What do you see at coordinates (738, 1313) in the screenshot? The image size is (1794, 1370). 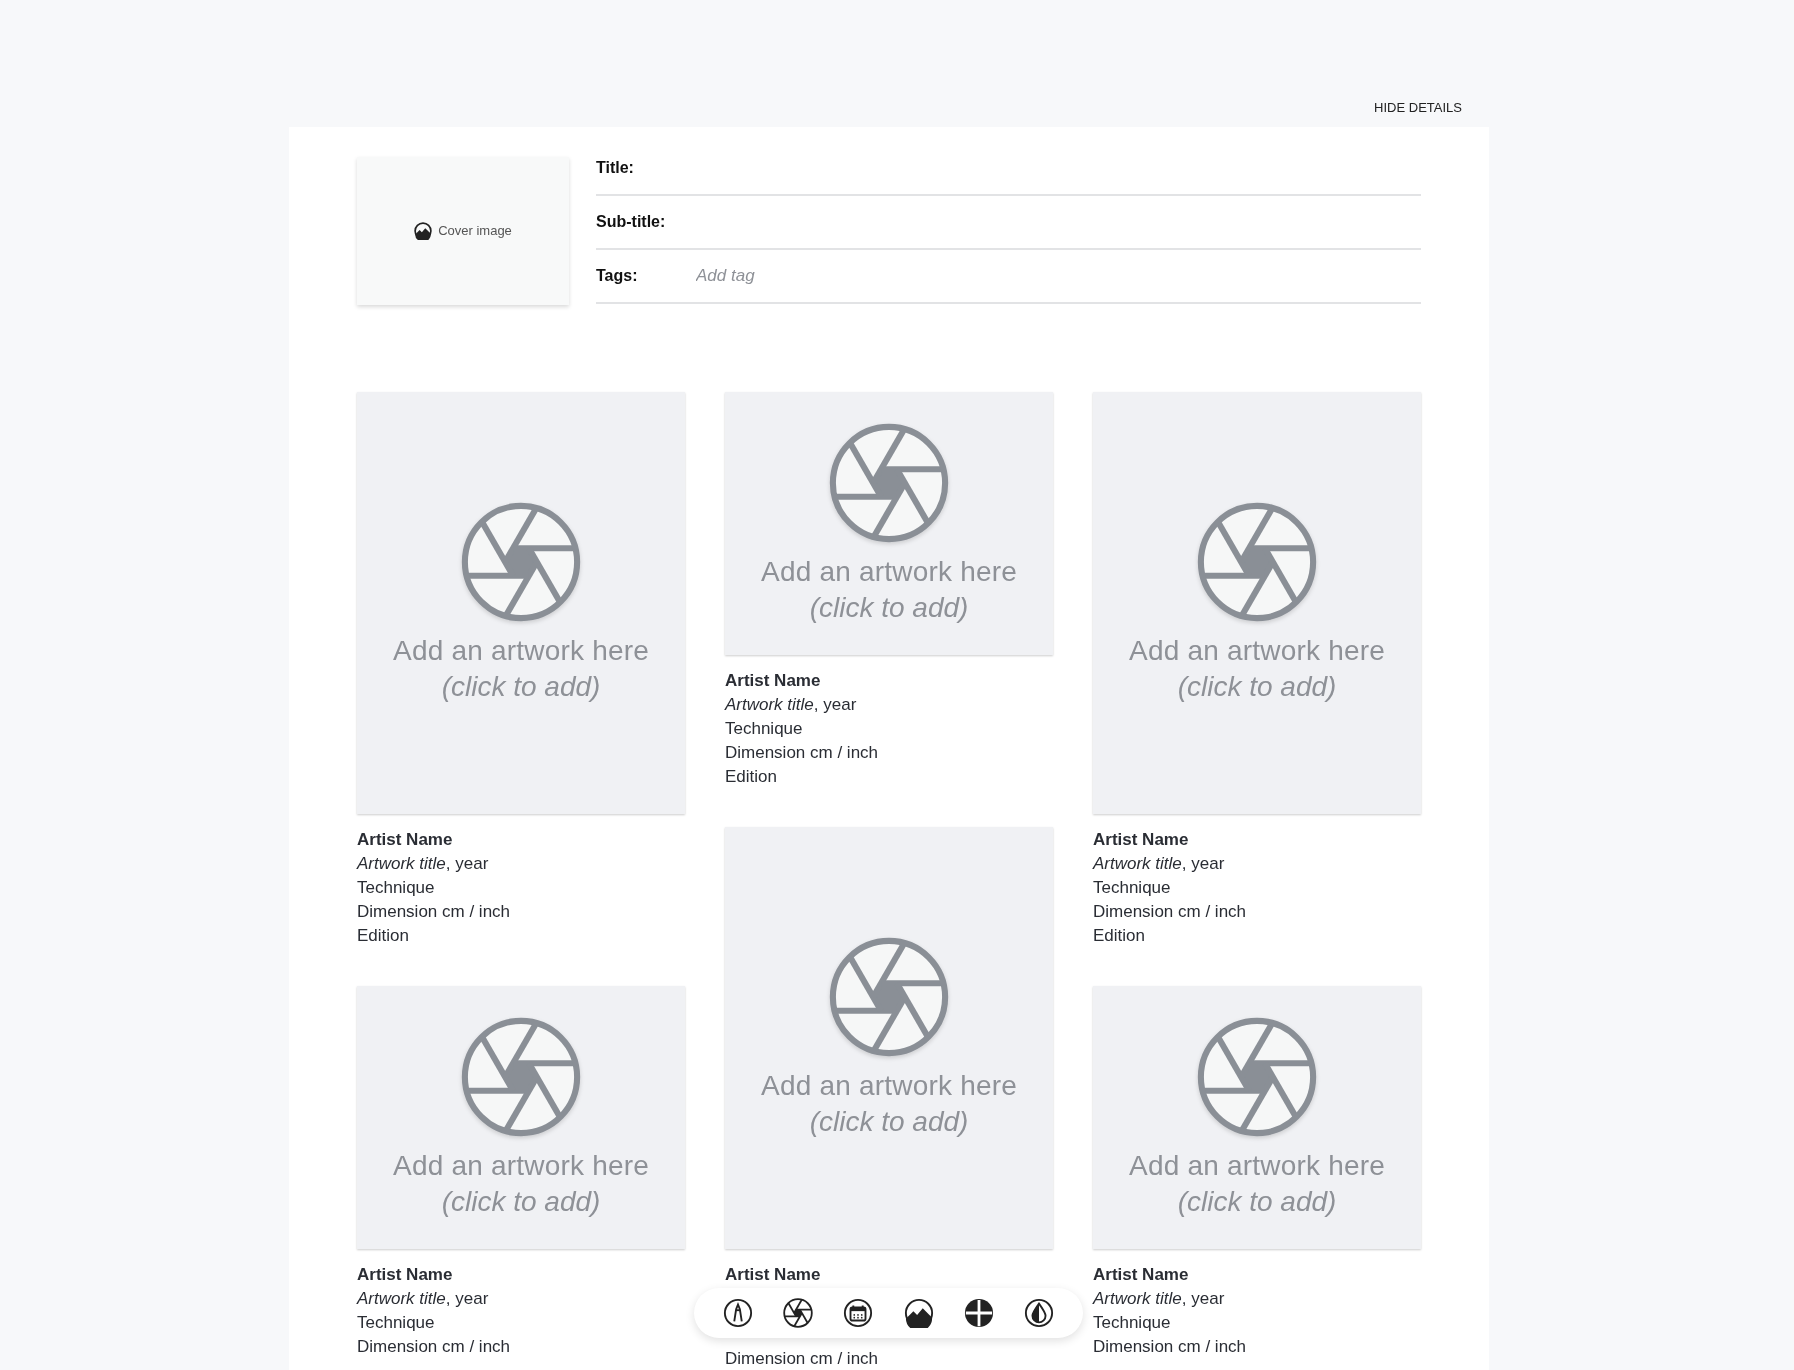 I see `pen-nib-icon` at bounding box center [738, 1313].